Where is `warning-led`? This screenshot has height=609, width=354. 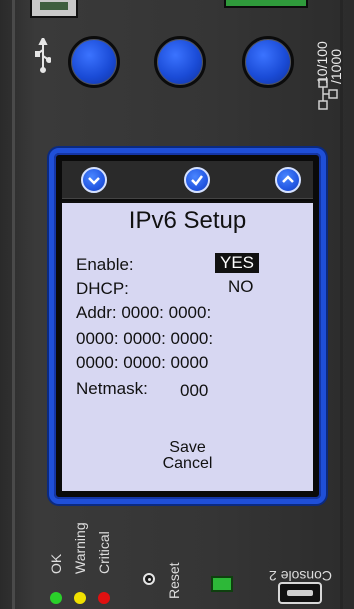
warning-led is located at coordinates (80, 598).